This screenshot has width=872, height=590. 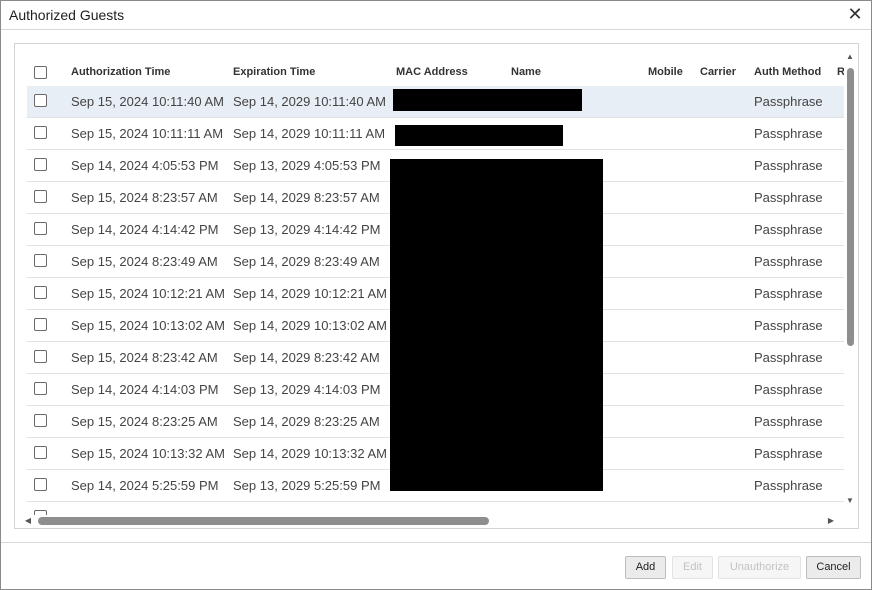 I want to click on authorization-time-cell: Sep 15, 2024 8:23:25 AM, so click(x=144, y=421).